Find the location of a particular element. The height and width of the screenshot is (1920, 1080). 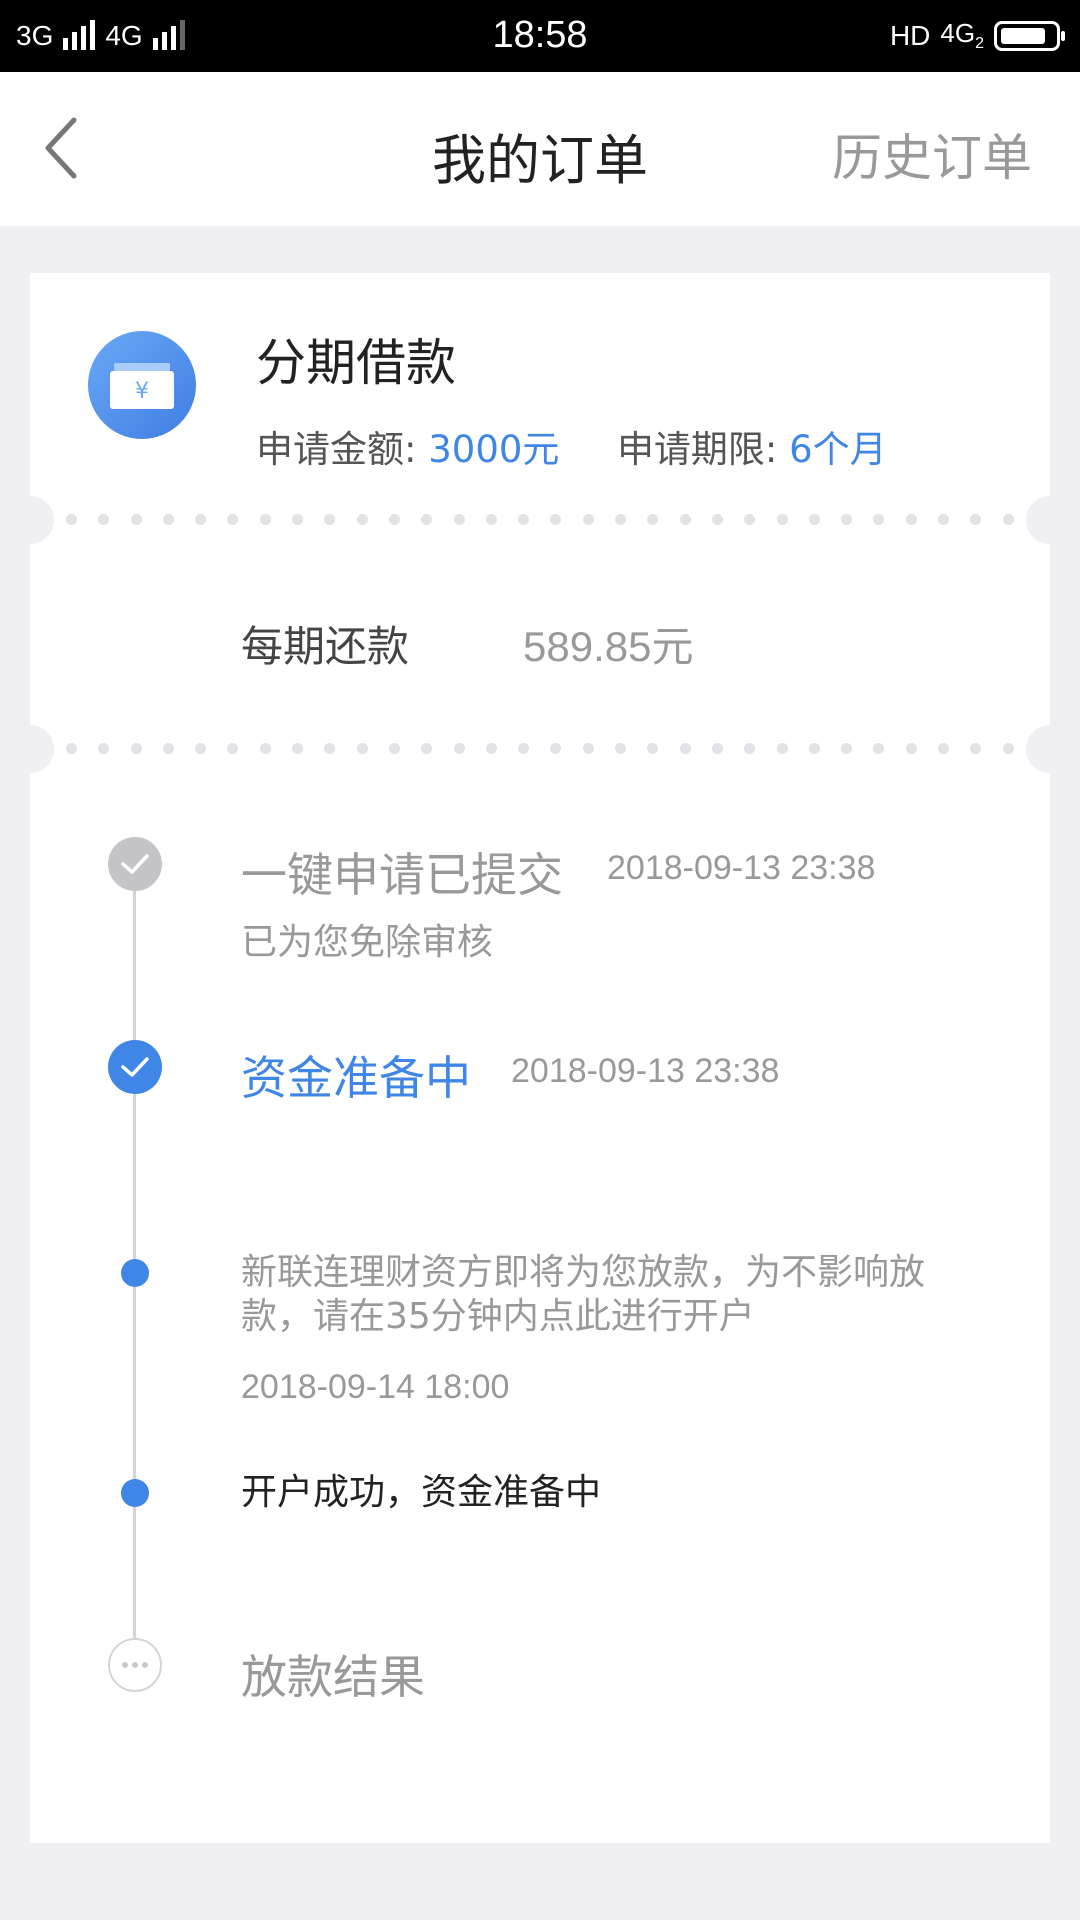

timeline-dot is located at coordinates (135, 1273).